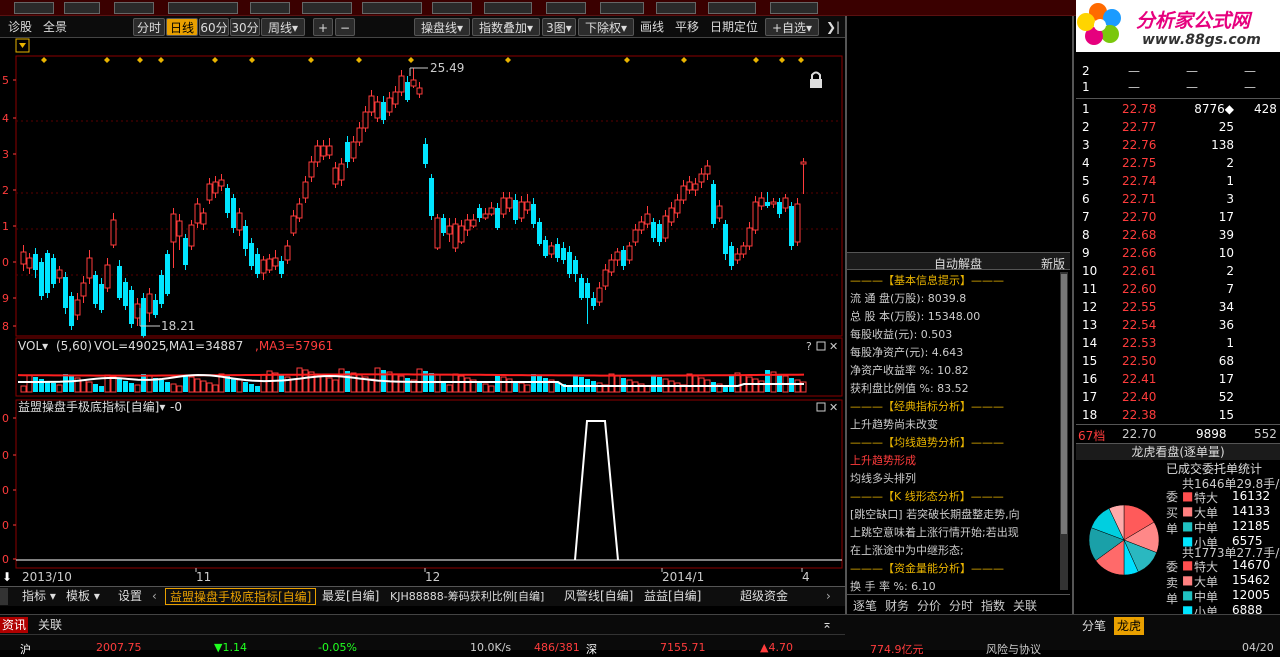 The width and height of the screenshot is (1280, 657). I want to click on analysis-line: 在上涨途中为中继形态;, so click(907, 550).